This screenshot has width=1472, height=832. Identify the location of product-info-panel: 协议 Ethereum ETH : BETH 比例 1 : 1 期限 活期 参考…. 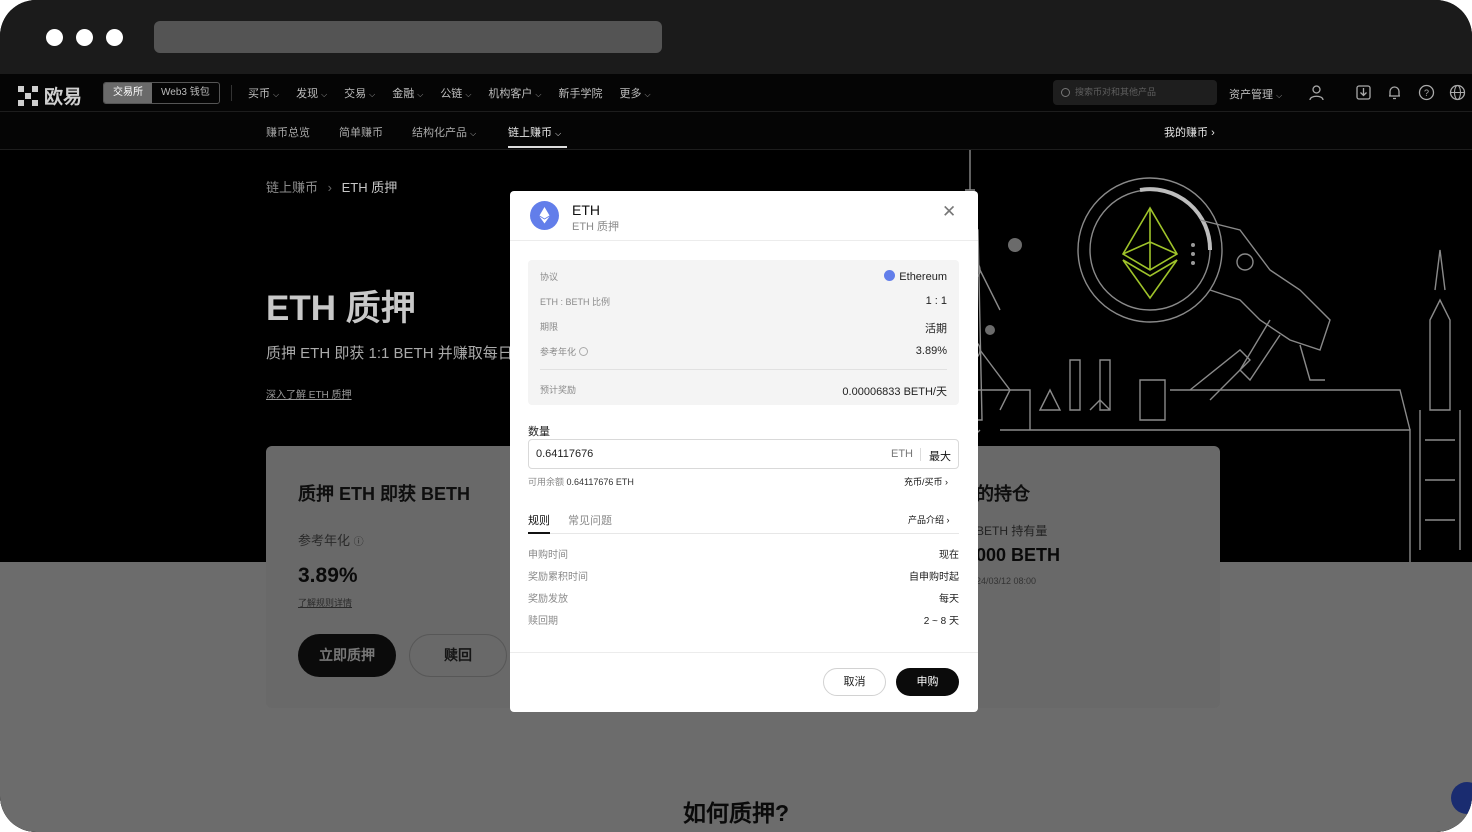
(743, 332).